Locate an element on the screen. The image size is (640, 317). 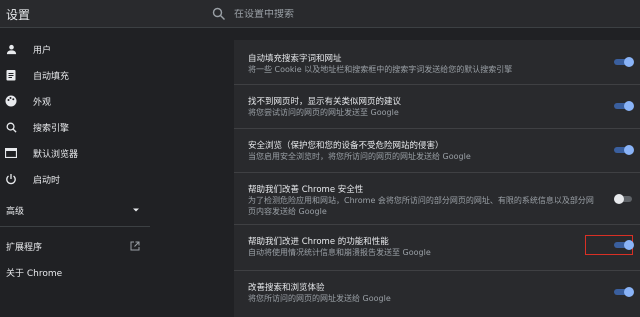
sidebar-item-label: 启动时 is located at coordinates (47, 180).